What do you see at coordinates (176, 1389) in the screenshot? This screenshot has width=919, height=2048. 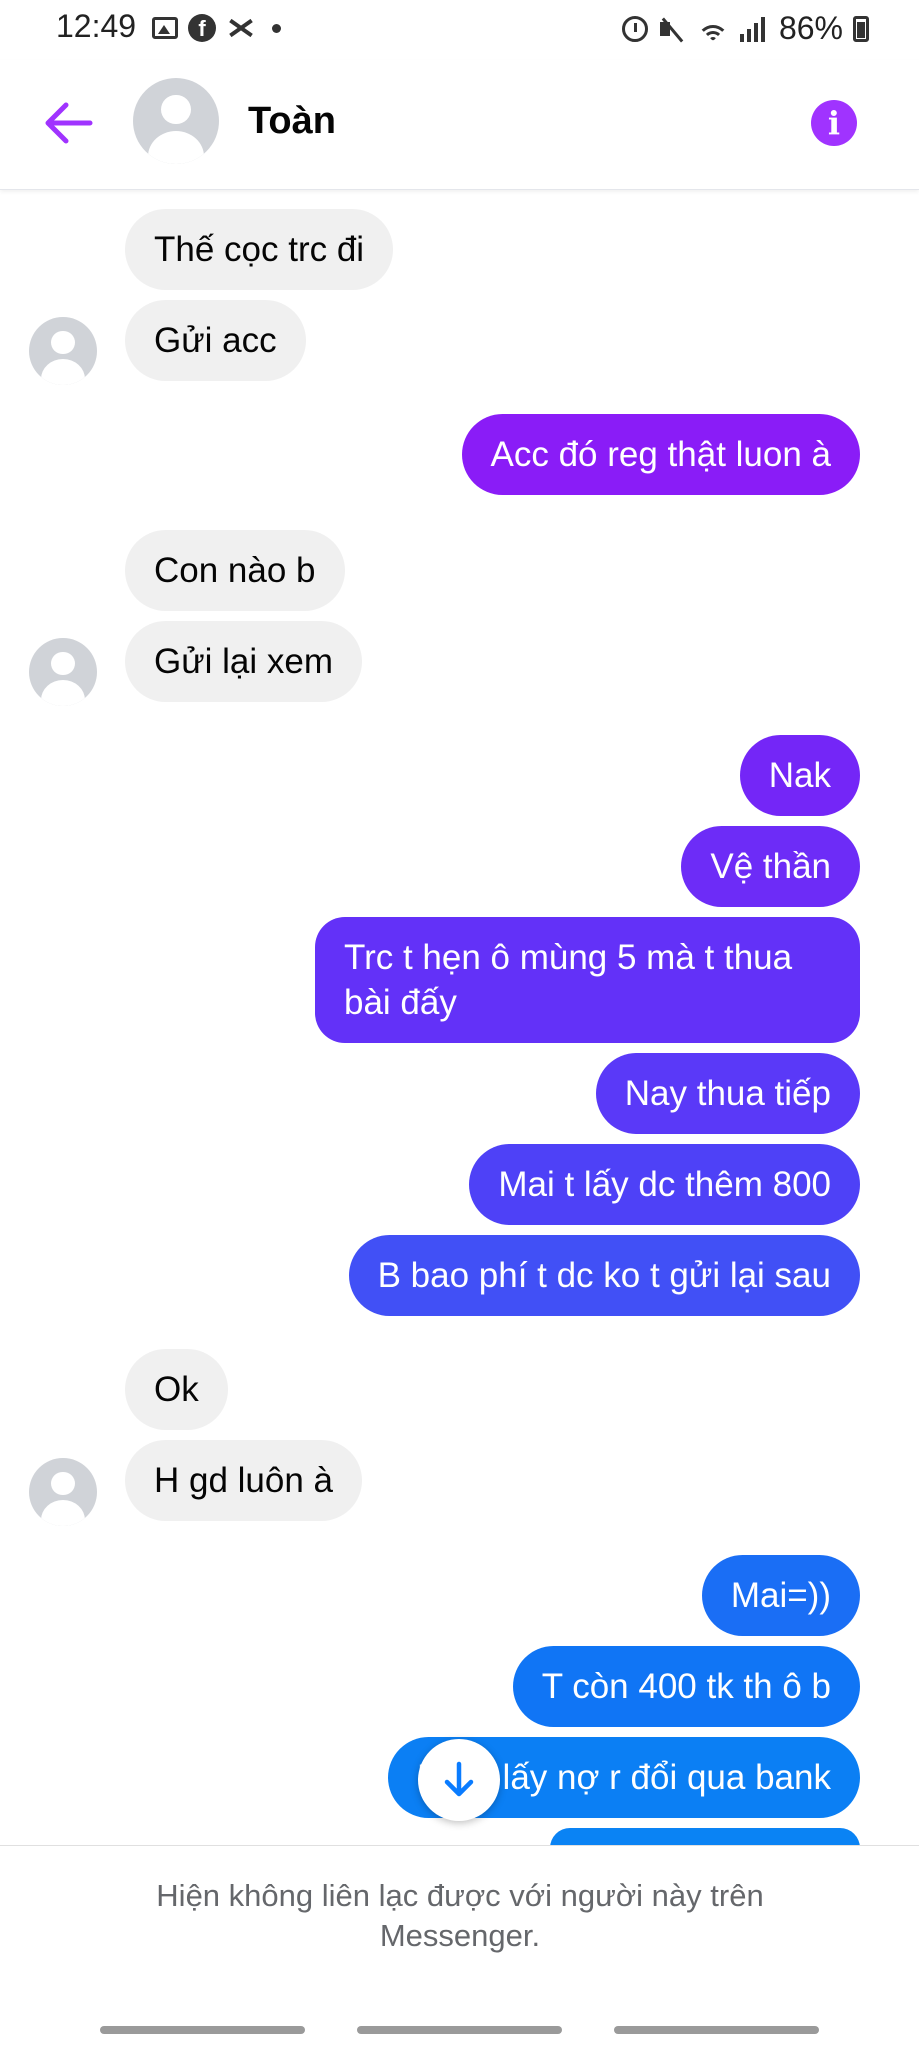 I see `message-incoming: Ok` at bounding box center [176, 1389].